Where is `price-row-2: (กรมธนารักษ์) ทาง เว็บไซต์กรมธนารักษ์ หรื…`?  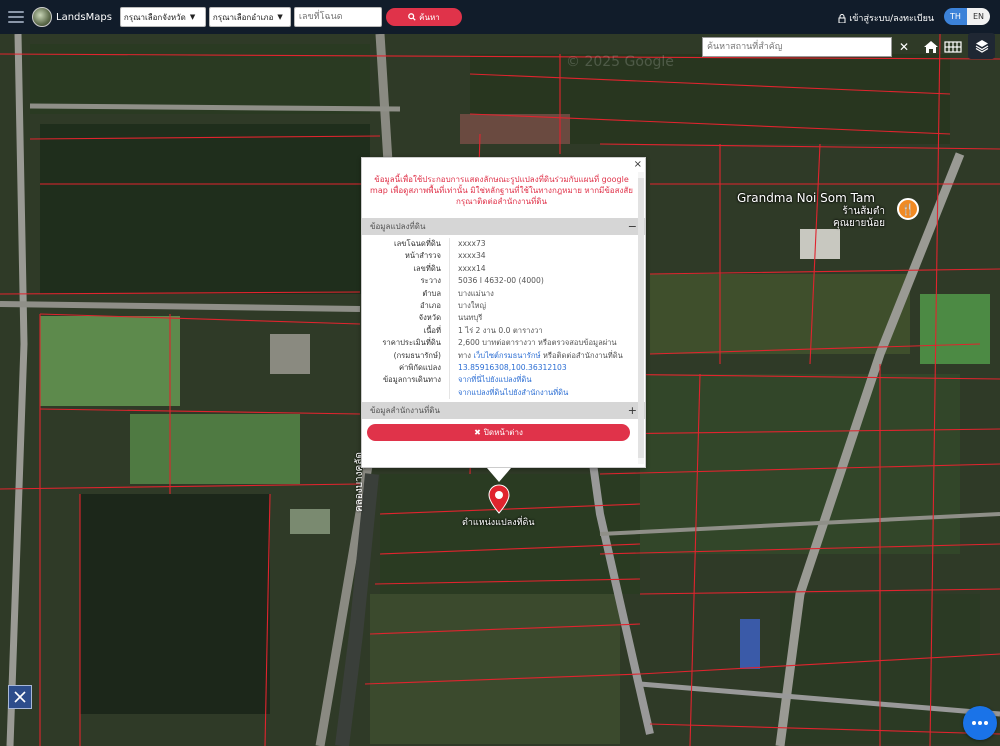
price-row-2: (กรมธนารักษ์) ทาง เว็บไซต์กรมธนารักษ์ หรื… is located at coordinates (503, 356).